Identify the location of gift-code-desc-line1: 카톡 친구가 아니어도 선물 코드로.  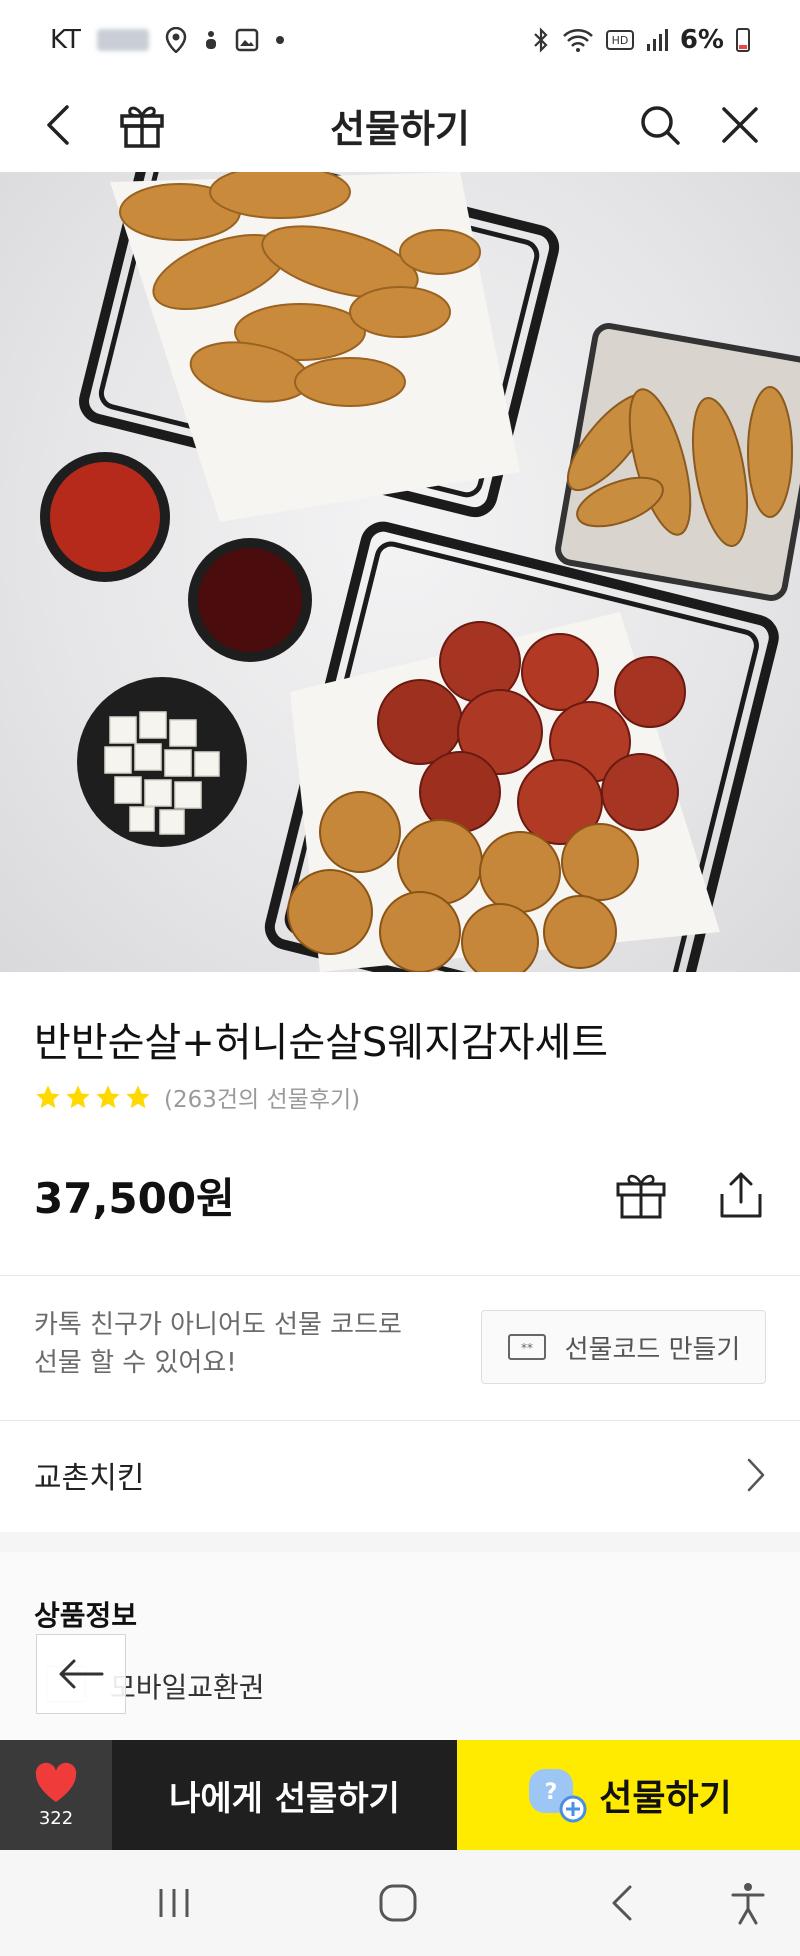
(218, 1325).